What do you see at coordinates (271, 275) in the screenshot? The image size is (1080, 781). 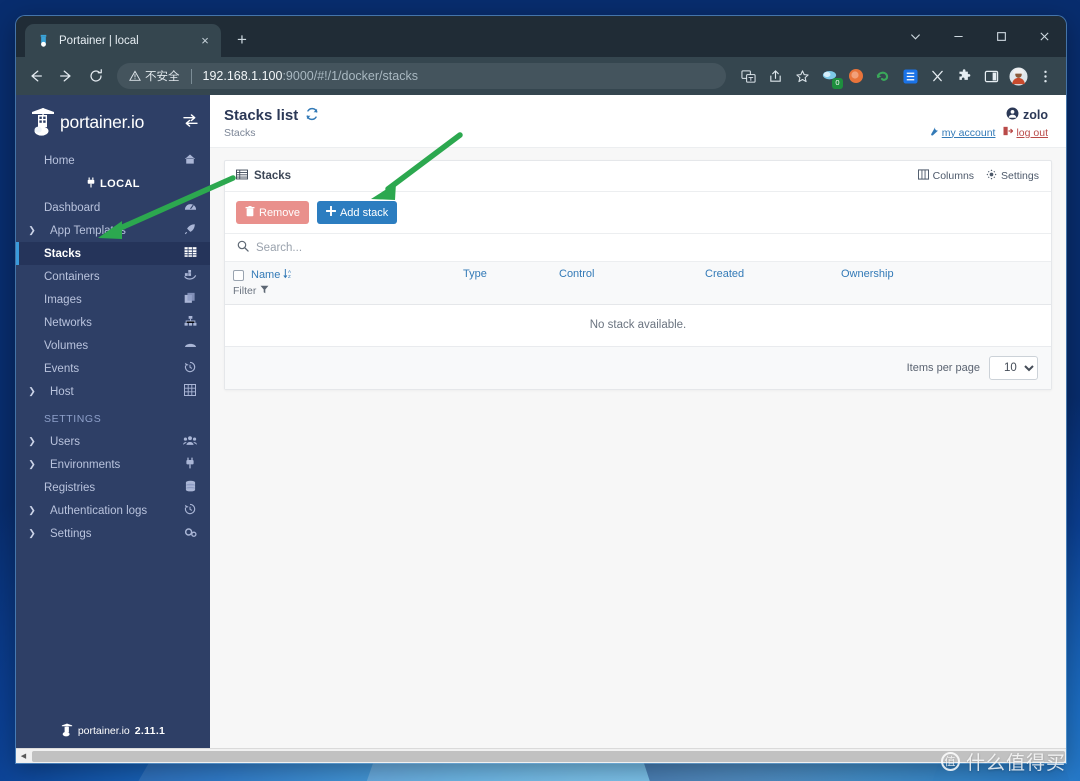 I see `sort-by-name: Name AZ` at bounding box center [271, 275].